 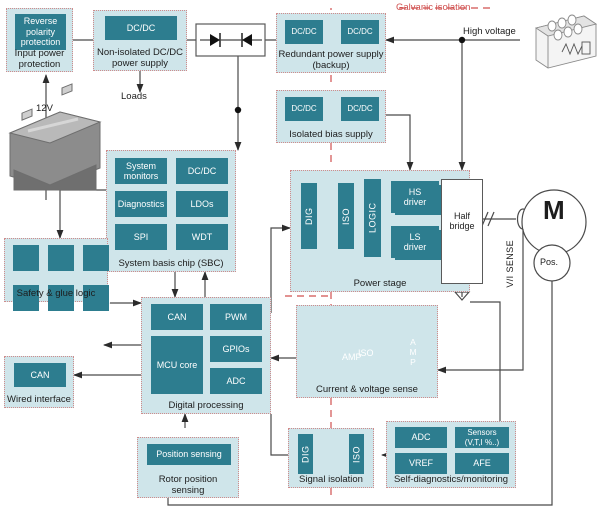 I want to click on block-digital-pwm: PWM, so click(x=236, y=317).